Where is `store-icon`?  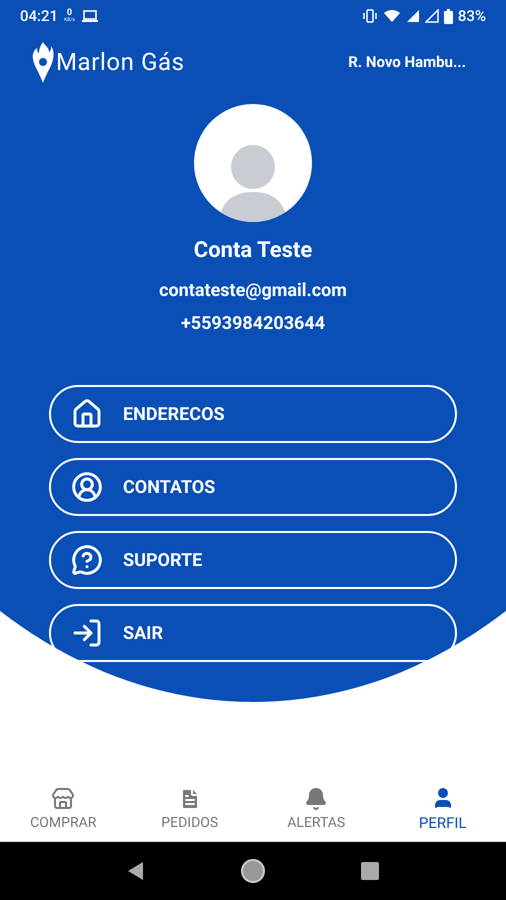 store-icon is located at coordinates (63, 799).